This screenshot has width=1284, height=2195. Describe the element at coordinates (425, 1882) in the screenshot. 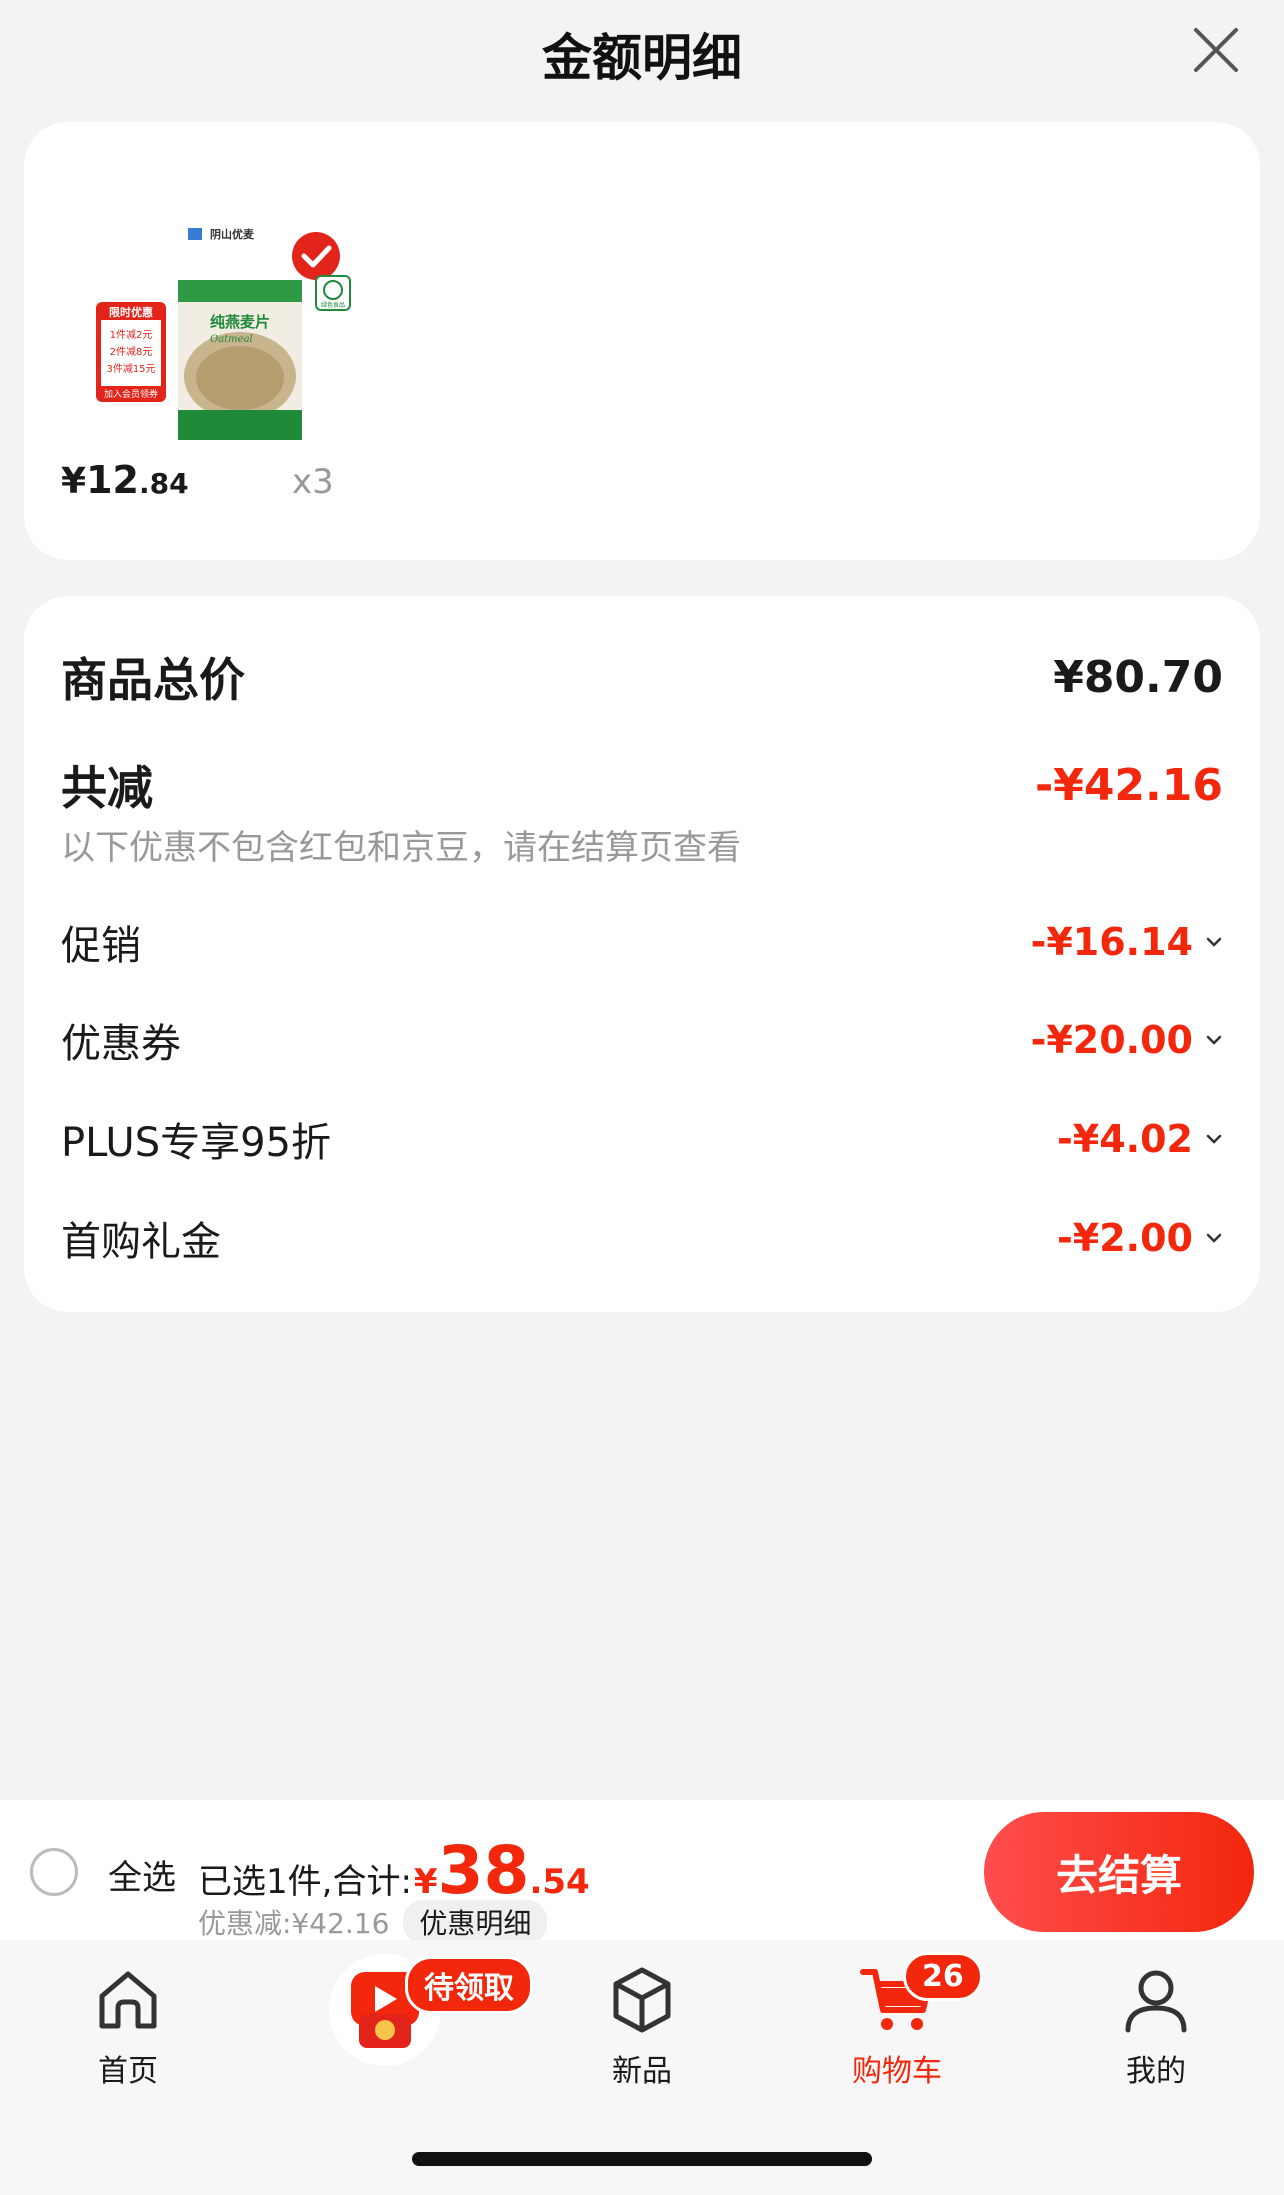

I see `total-currency: ¥` at that location.